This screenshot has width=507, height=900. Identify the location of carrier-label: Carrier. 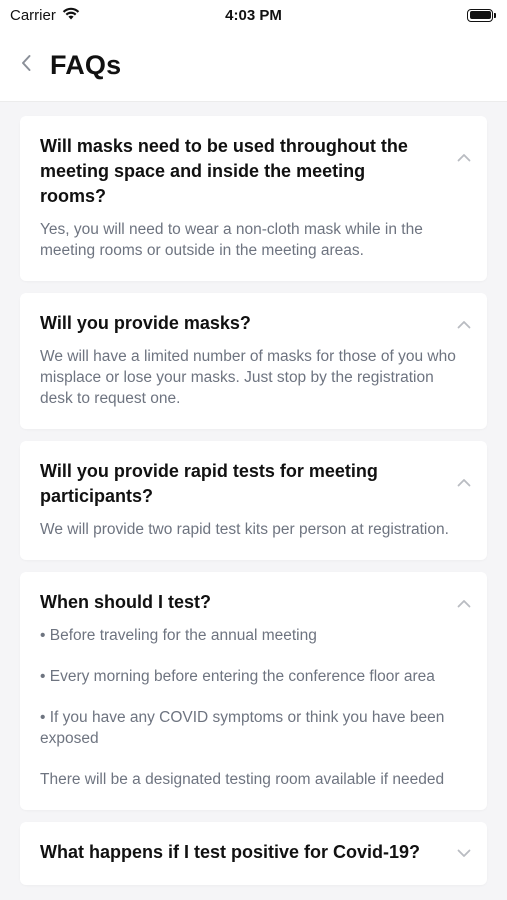
(33, 15).